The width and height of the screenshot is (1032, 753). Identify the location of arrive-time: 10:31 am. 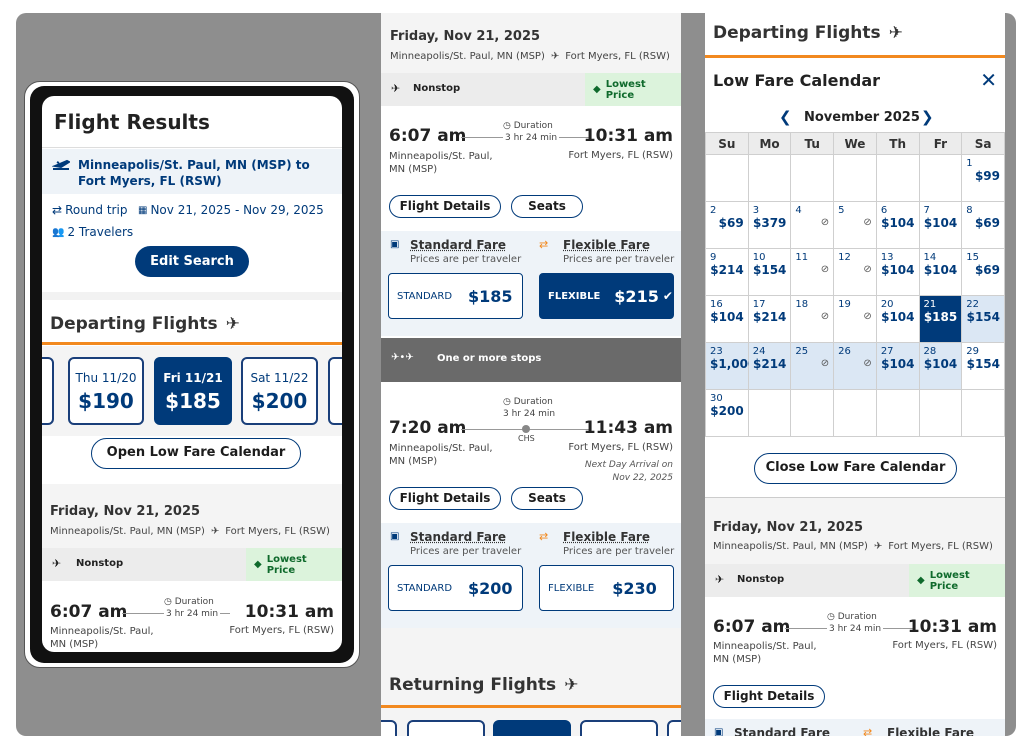
(289, 612).